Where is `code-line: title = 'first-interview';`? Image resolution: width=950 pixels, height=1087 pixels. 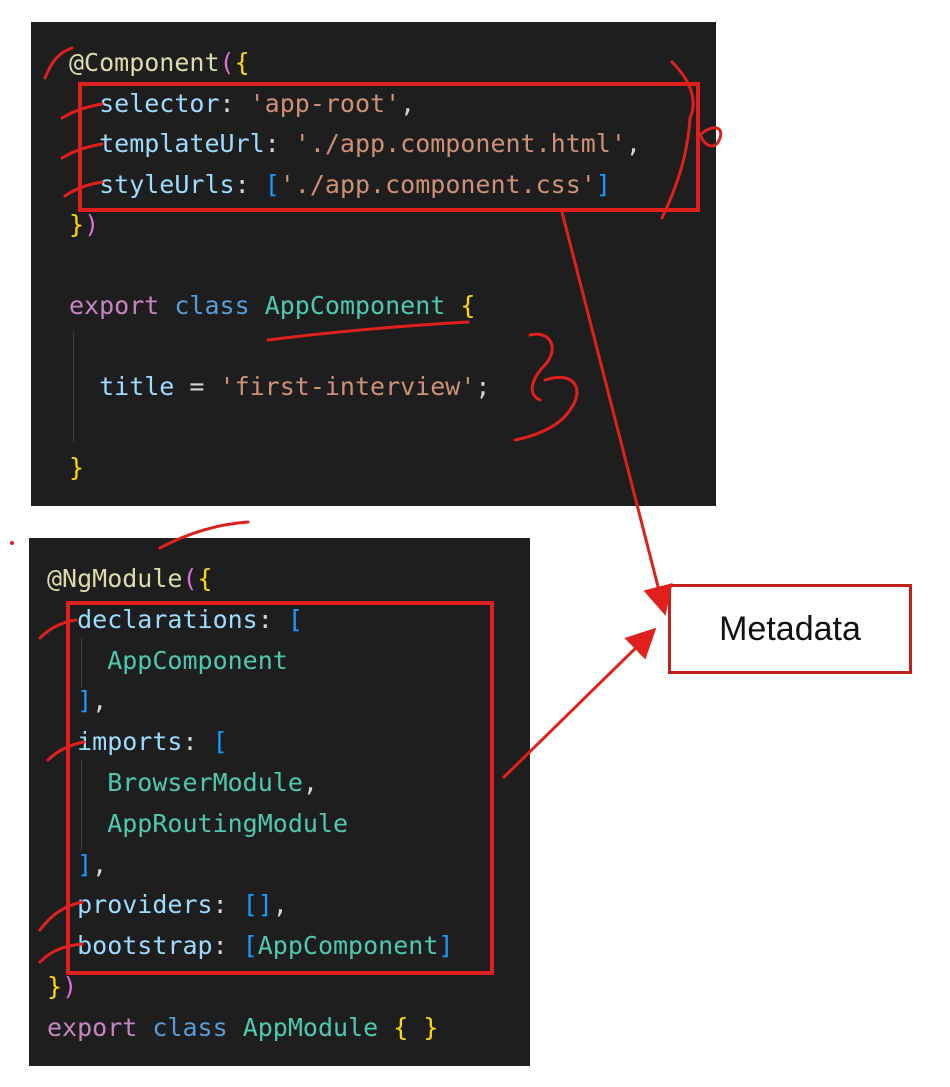 code-line: title = 'first-interview'; is located at coordinates (279, 387).